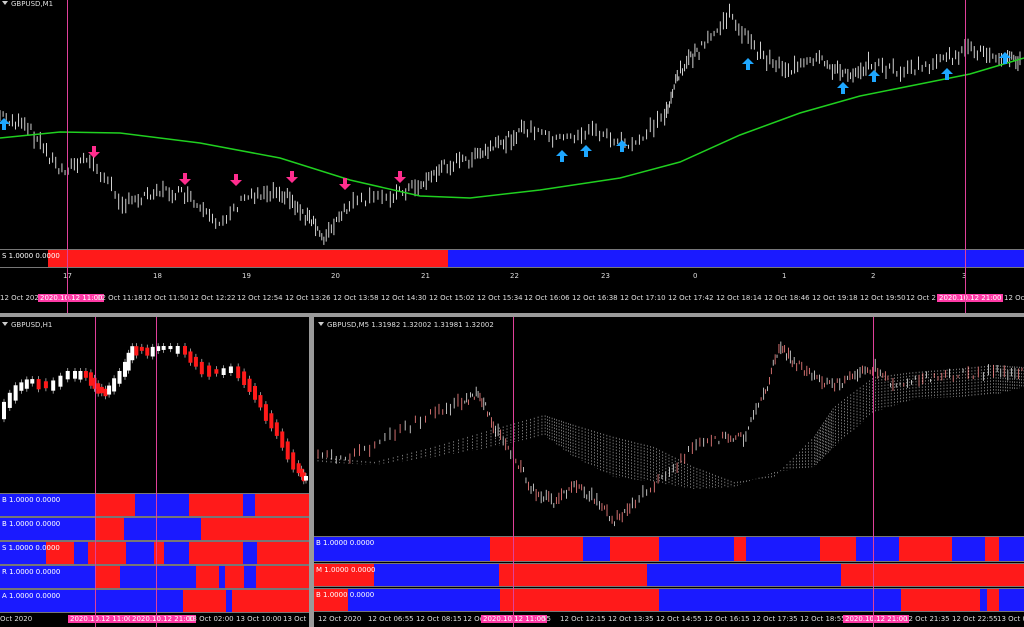 The image size is (1024, 627). What do you see at coordinates (404, 298) in the screenshot?
I see `time-label: 12 Oct 14:30` at bounding box center [404, 298].